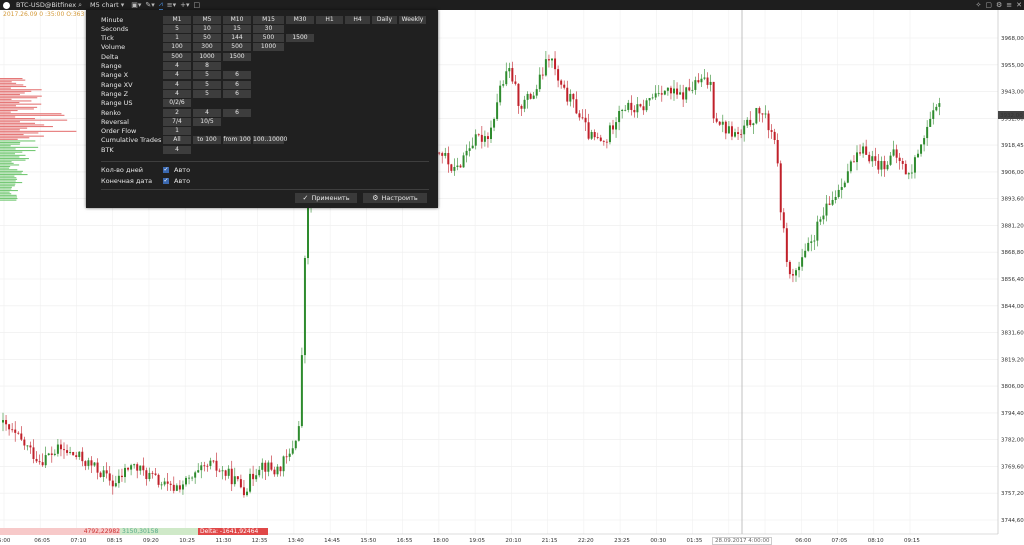 This screenshot has height=545, width=1024. What do you see at coordinates (1019, 5) in the screenshot?
I see `close-icon: ✕` at bounding box center [1019, 5].